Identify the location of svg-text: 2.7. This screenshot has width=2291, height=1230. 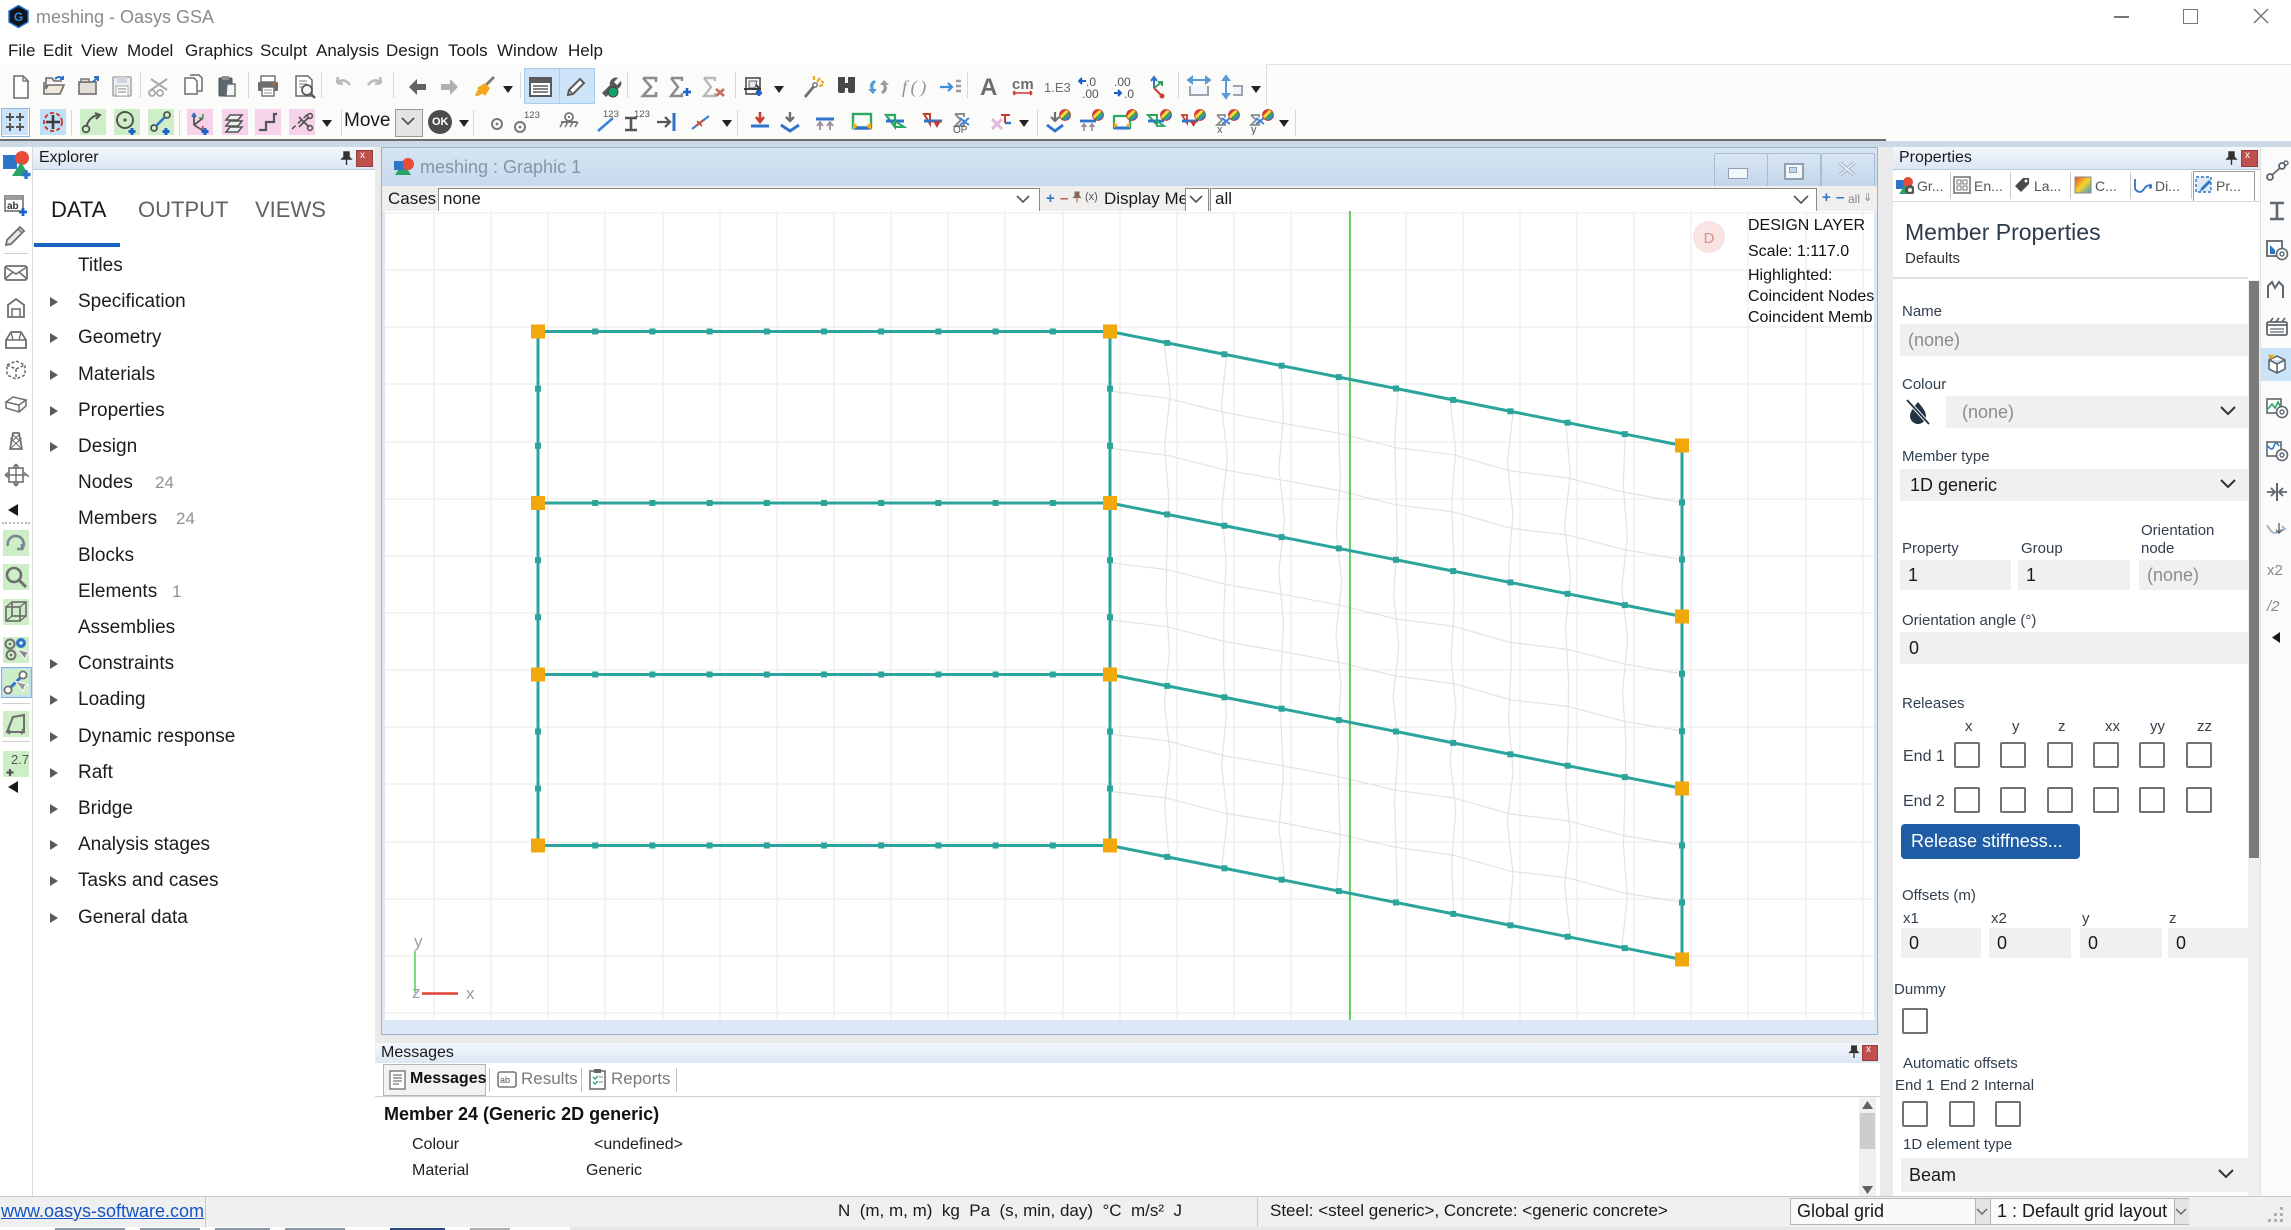
(20, 759).